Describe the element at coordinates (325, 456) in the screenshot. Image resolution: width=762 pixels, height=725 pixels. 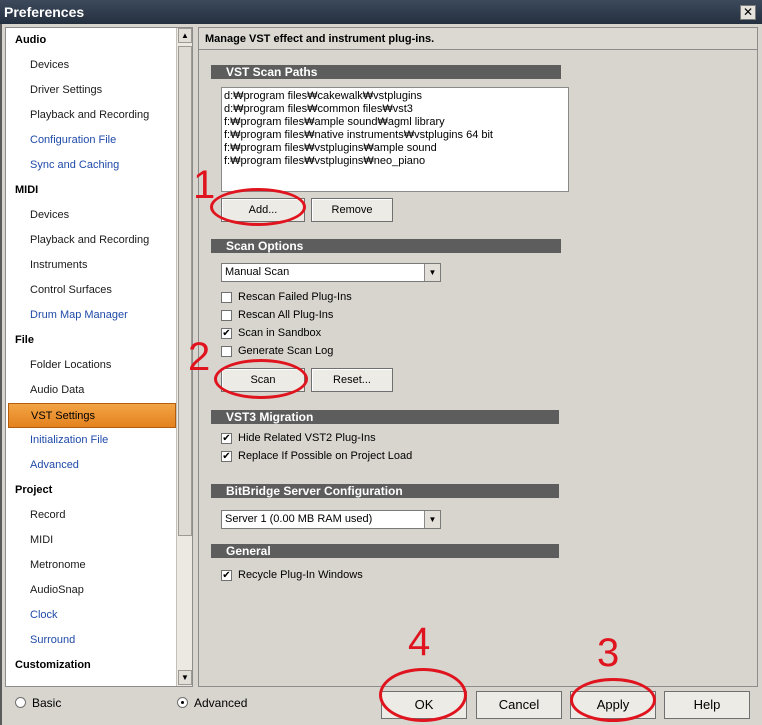
I see `checkbox-label: Replace If Possible on Project Load` at that location.